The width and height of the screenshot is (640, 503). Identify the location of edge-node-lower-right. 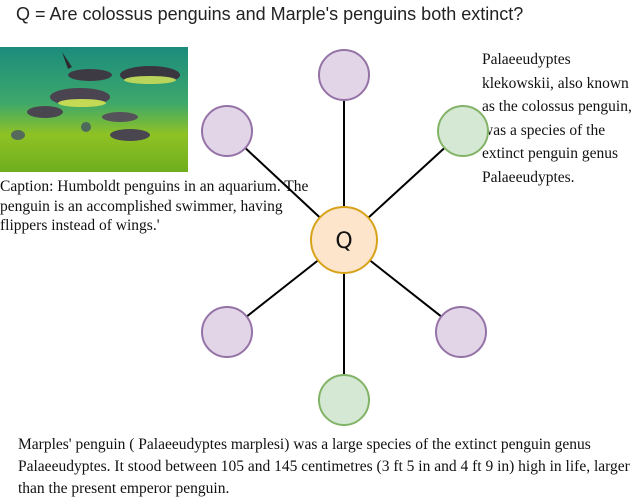
(405, 288).